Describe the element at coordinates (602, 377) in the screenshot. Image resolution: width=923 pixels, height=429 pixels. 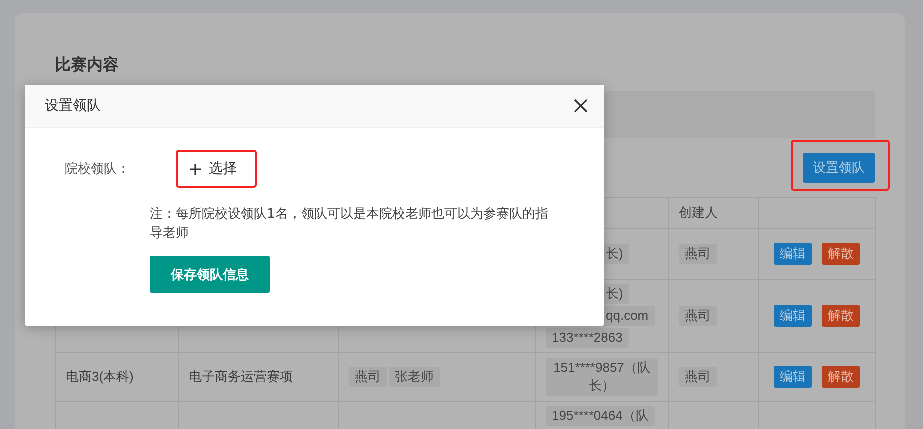
I see `tag: 151****9857（队长）` at that location.